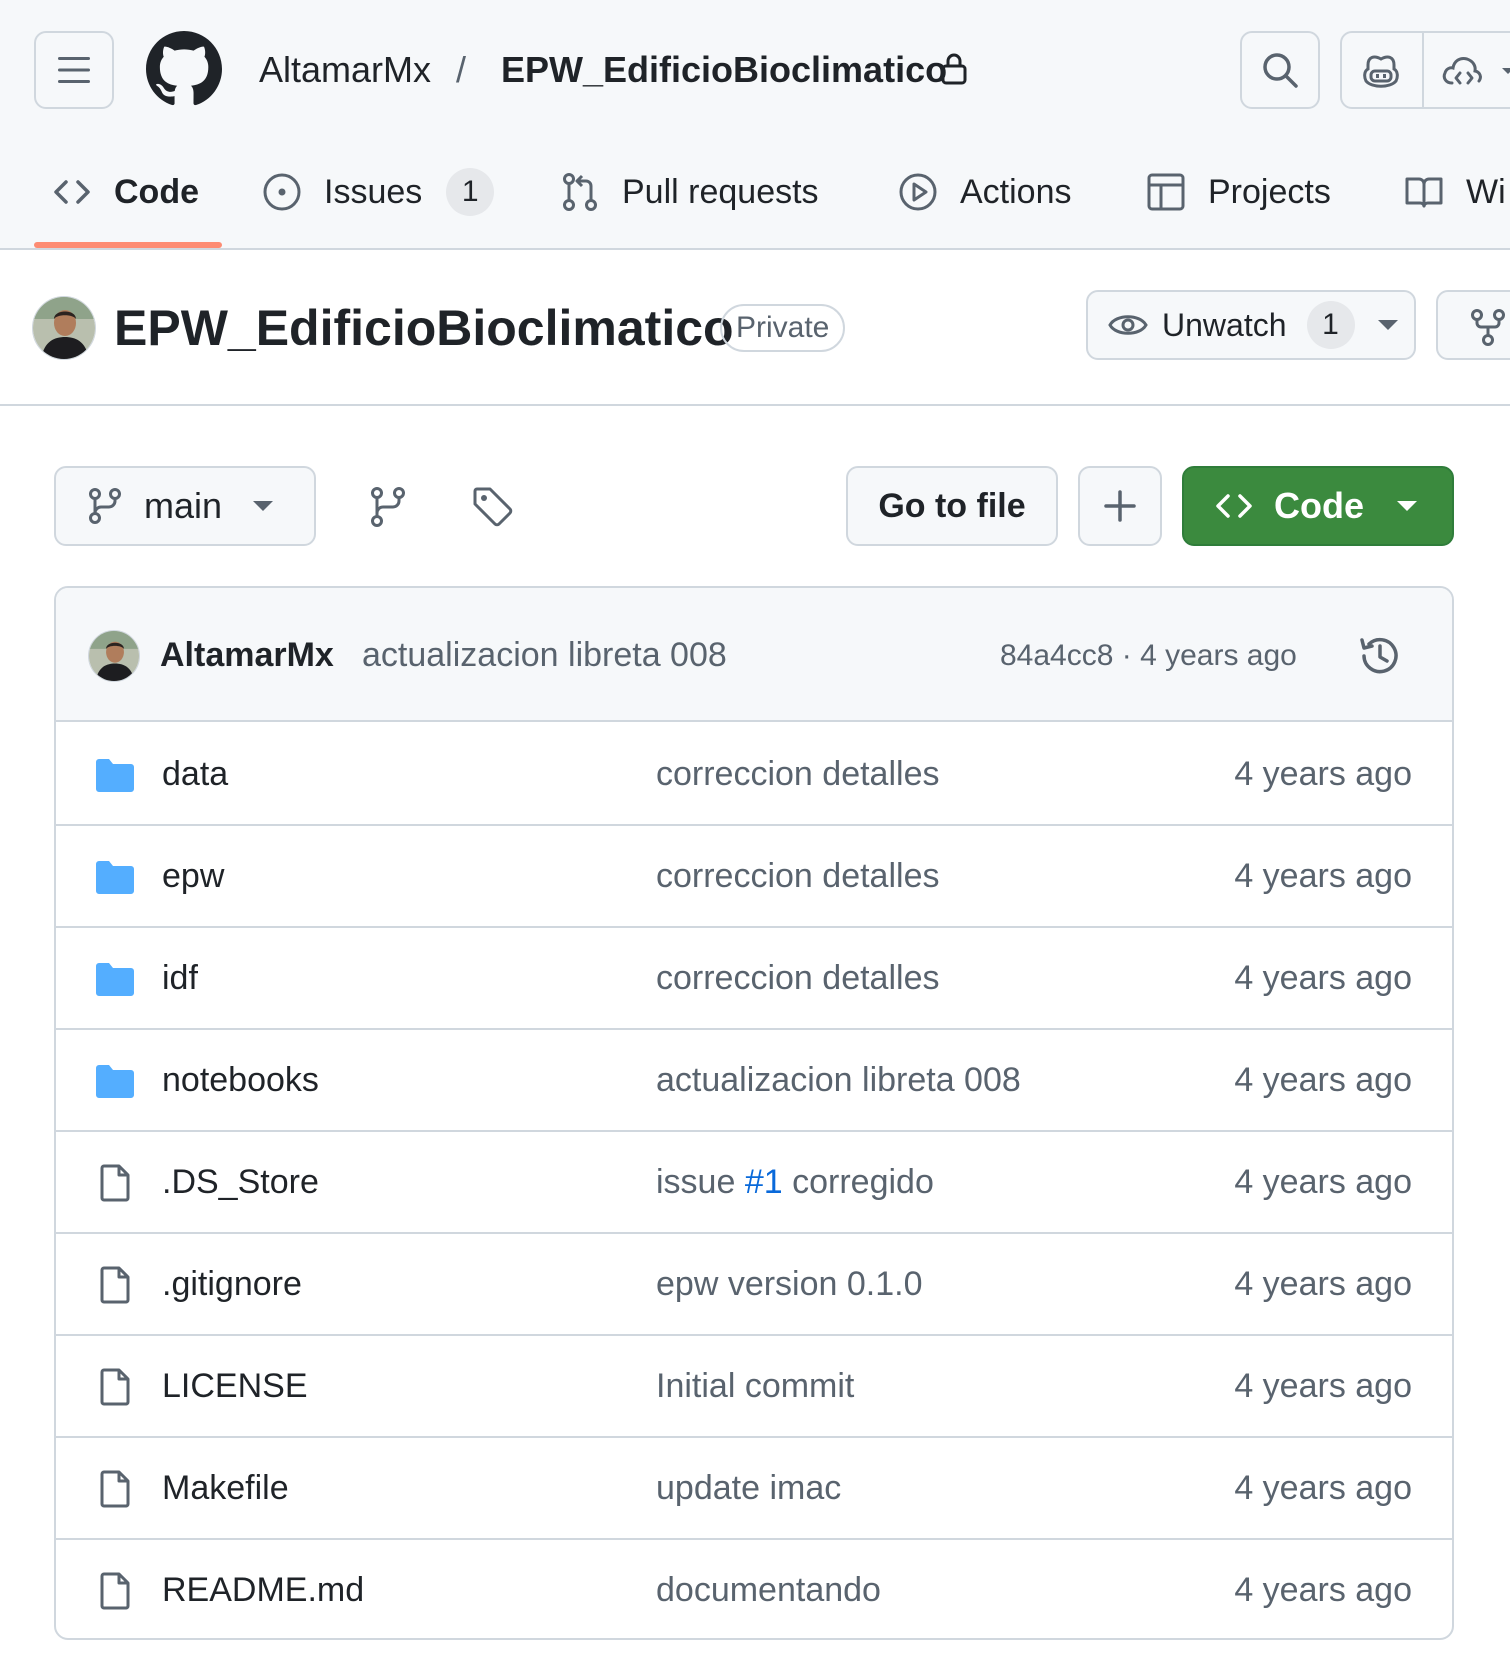 Image resolution: width=1510 pixels, height=1668 pixels. Describe the element at coordinates (195, 774) in the screenshot. I see `file-name: data` at that location.